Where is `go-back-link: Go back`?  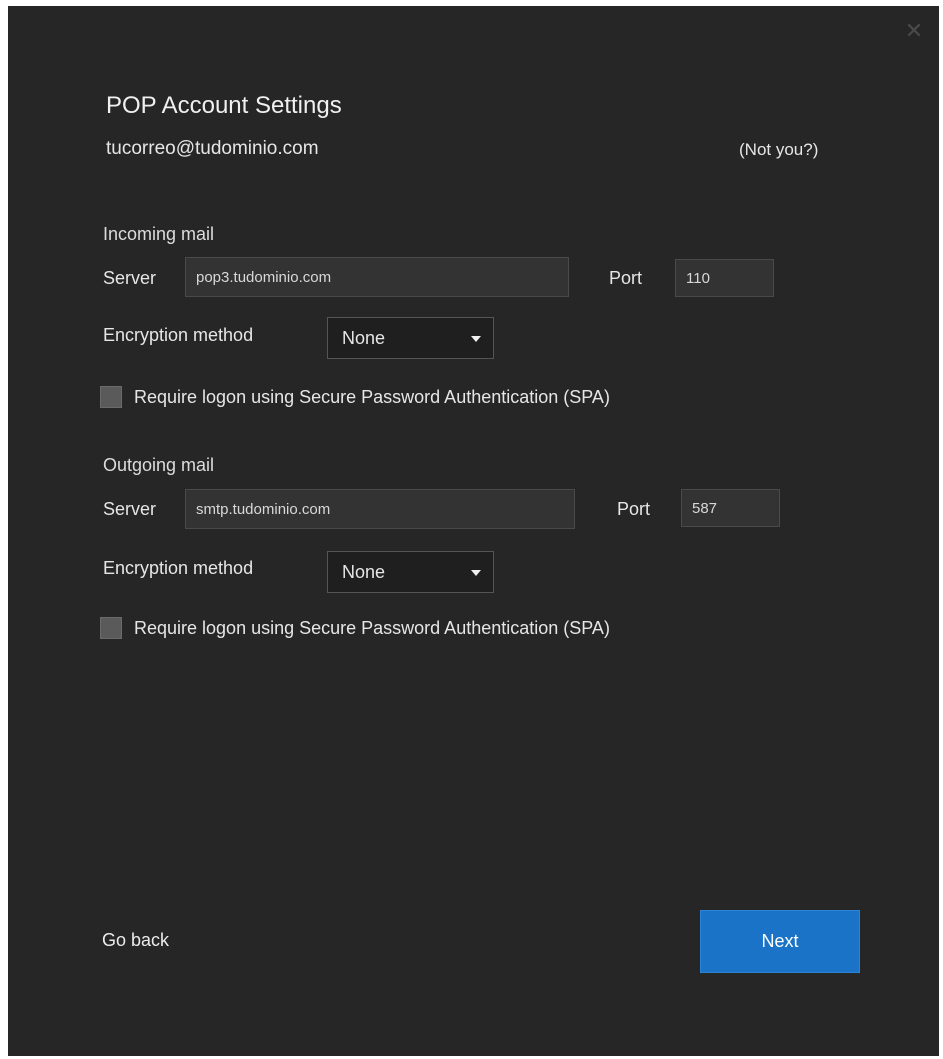 go-back-link: Go back is located at coordinates (135, 940).